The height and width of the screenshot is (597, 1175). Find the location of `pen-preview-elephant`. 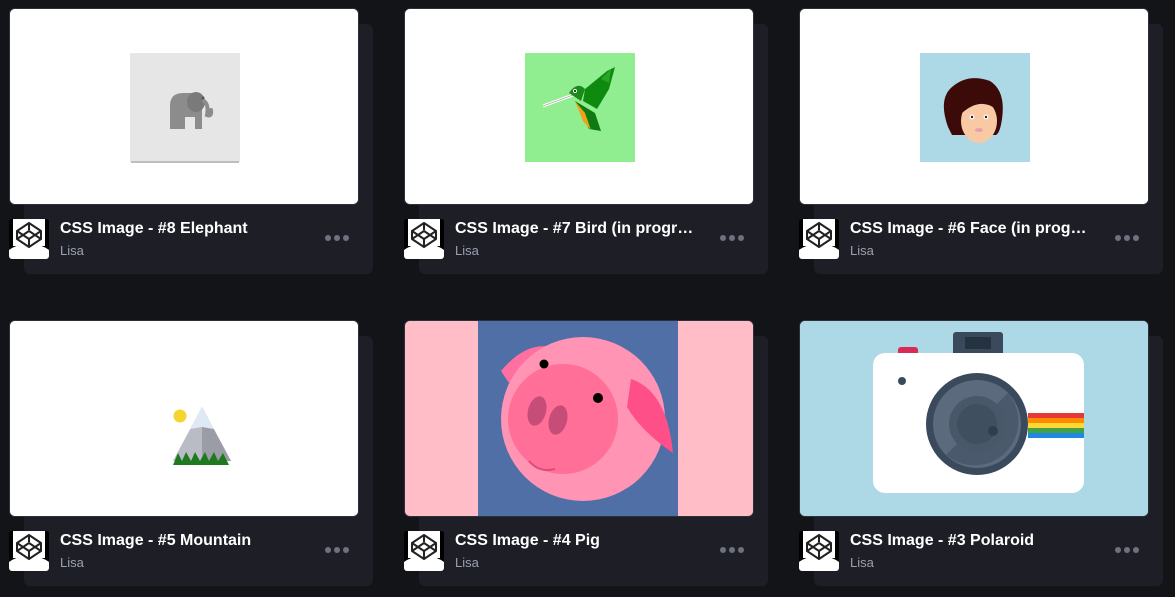

pen-preview-elephant is located at coordinates (184, 106).